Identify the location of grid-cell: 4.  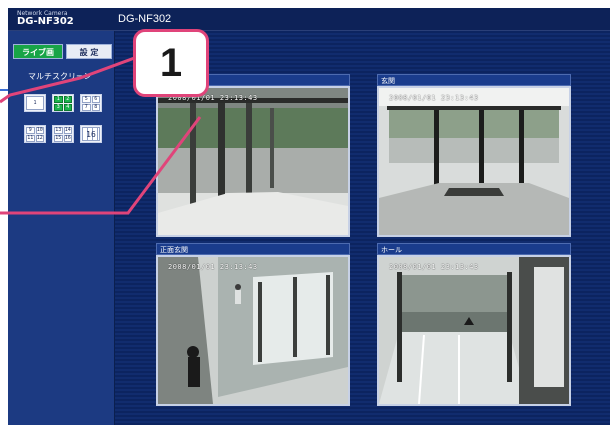
(67, 107).